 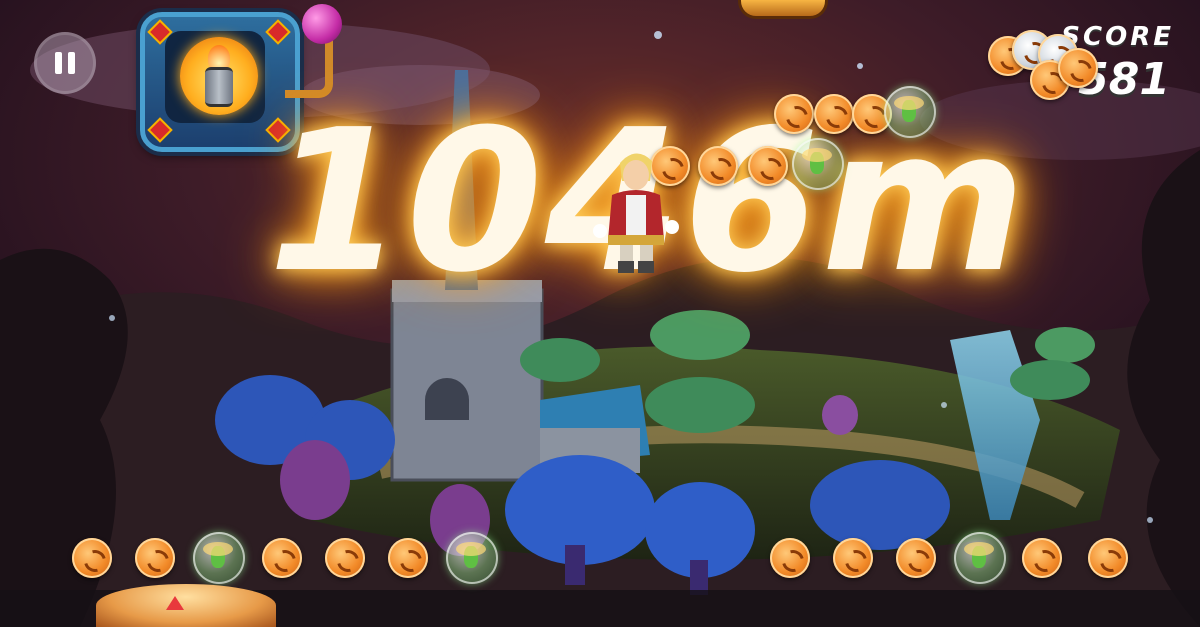 I want to click on pause-icon-bar, so click(x=71, y=63).